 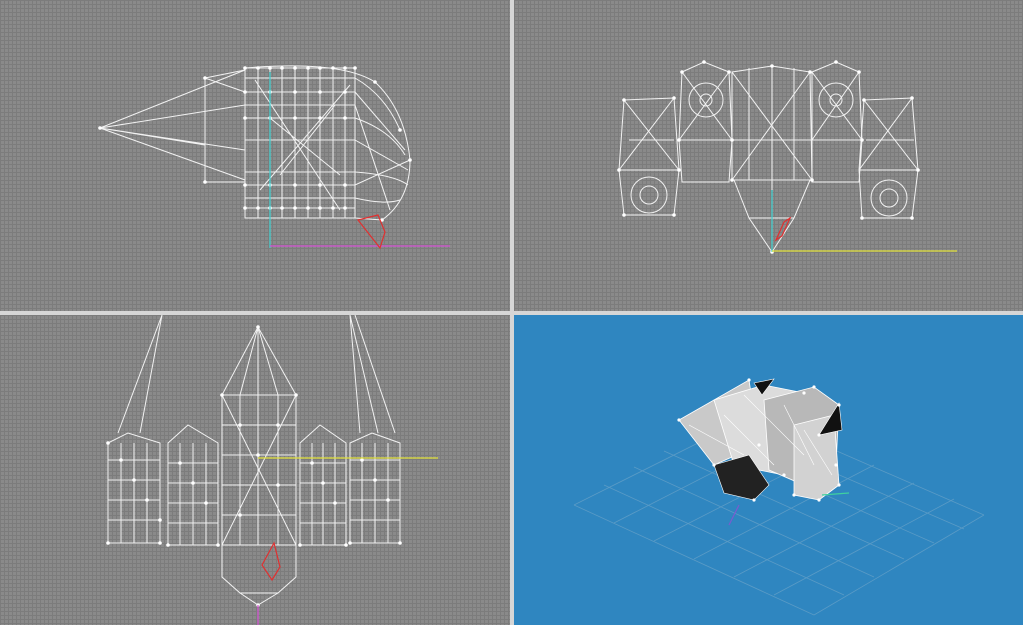 I want to click on ship-model, so click(x=760, y=440).